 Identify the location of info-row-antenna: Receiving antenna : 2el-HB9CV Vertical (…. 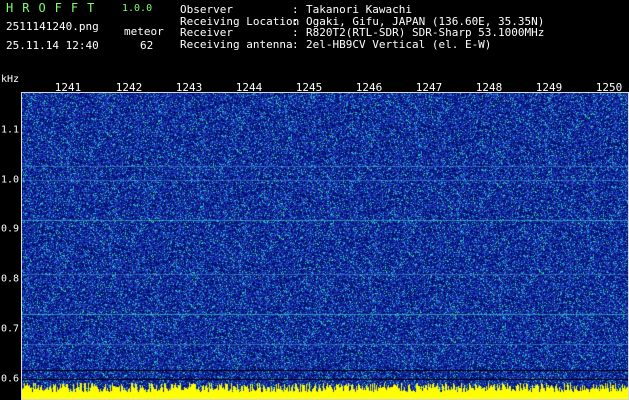
(362, 44).